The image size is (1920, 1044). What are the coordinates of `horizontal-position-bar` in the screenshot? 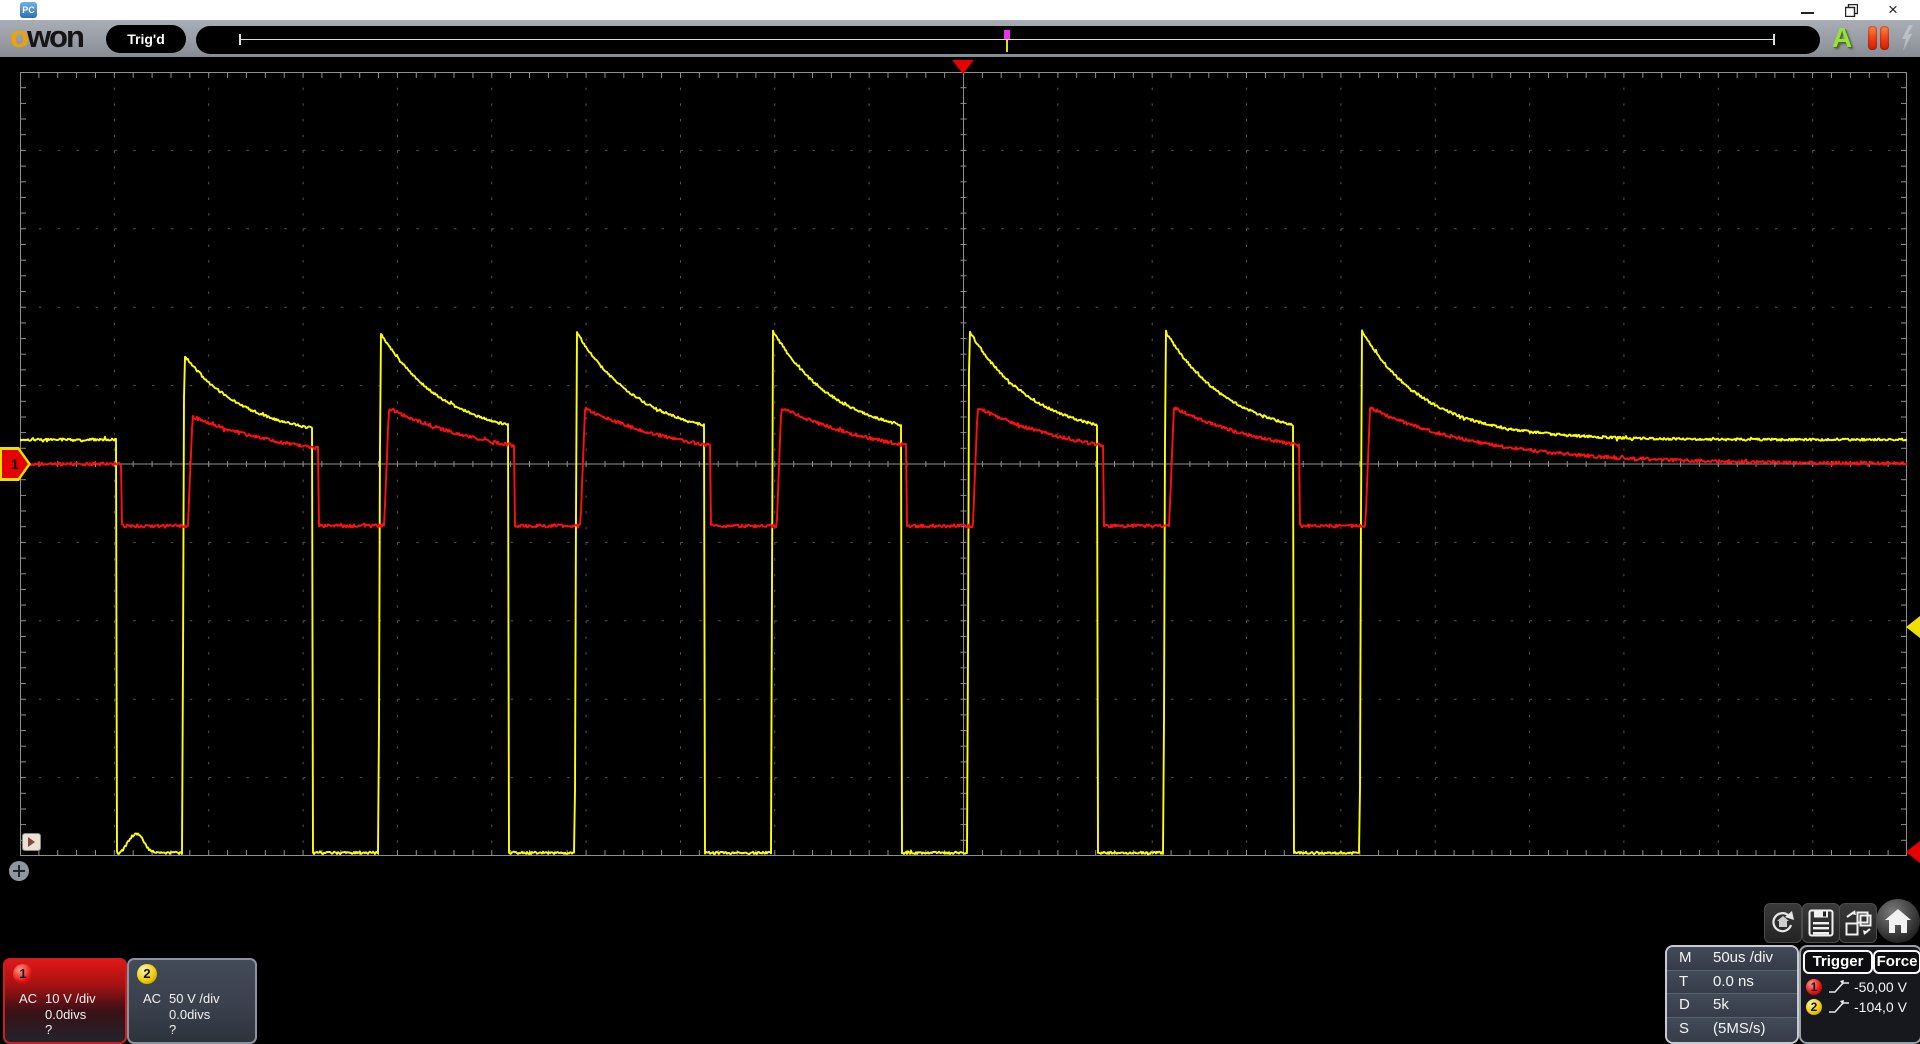 It's located at (1008, 40).